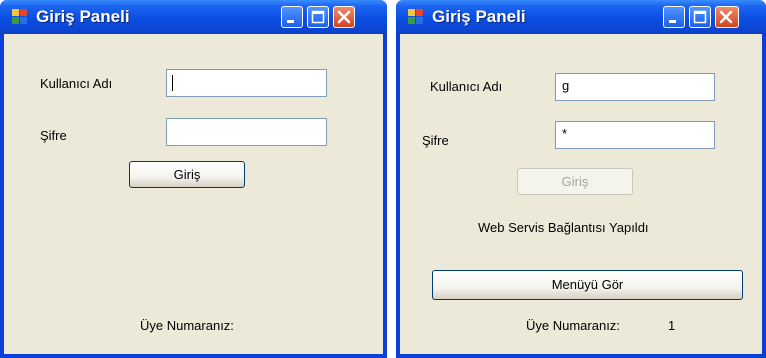  What do you see at coordinates (565, 133) in the screenshot?
I see `password-value: *` at bounding box center [565, 133].